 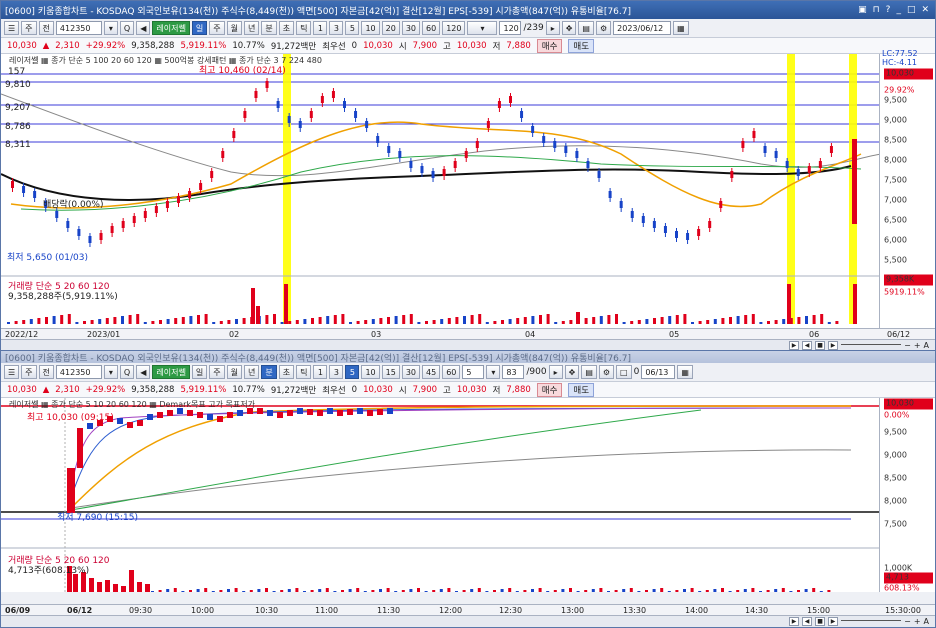 What do you see at coordinates (304, 372) in the screenshot?
I see `period-tick-2: 틱` at bounding box center [304, 372].